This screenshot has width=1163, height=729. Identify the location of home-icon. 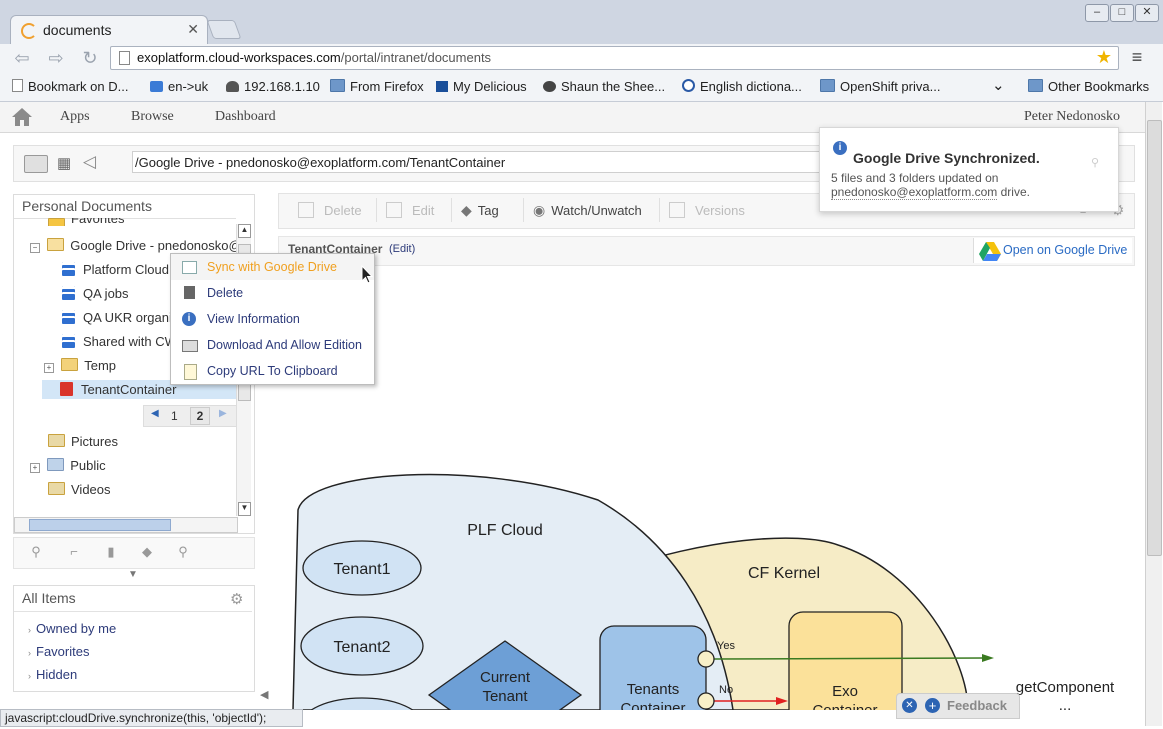
(22, 117).